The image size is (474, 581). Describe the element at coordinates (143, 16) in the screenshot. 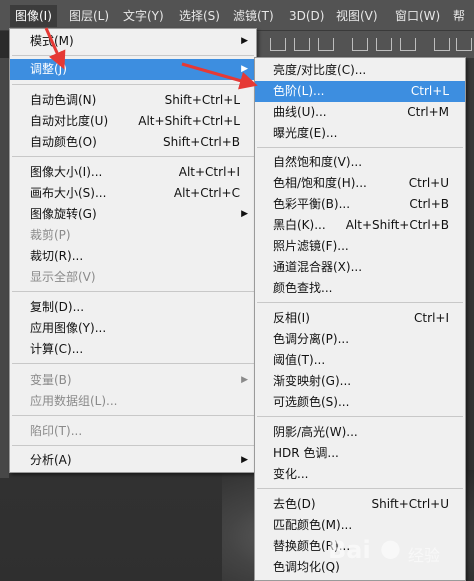

I see `menu-type: 文字(Y)` at that location.